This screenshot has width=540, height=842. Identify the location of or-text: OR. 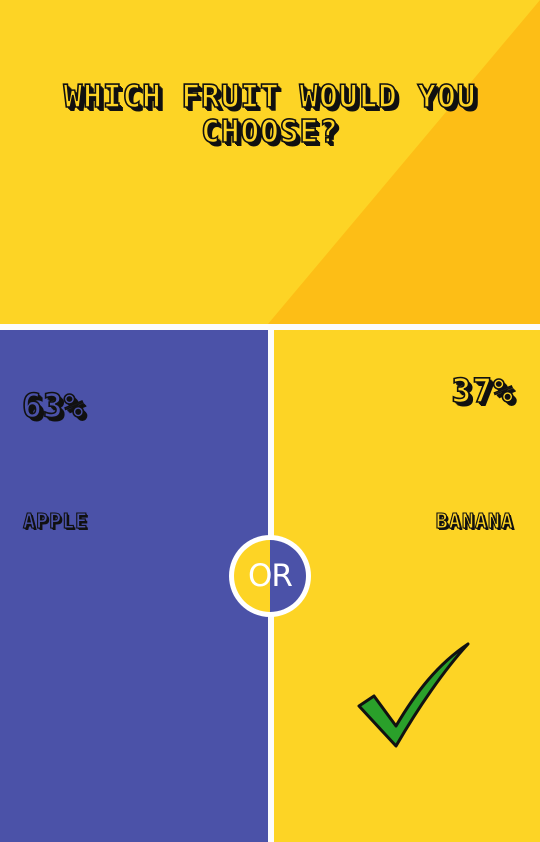
(270, 576).